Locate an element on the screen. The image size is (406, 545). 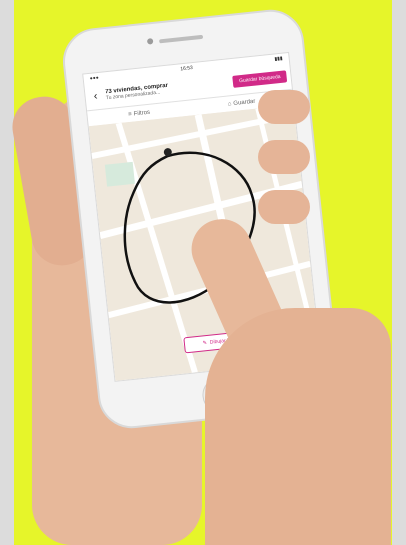
front-camera is located at coordinates (150, 41).